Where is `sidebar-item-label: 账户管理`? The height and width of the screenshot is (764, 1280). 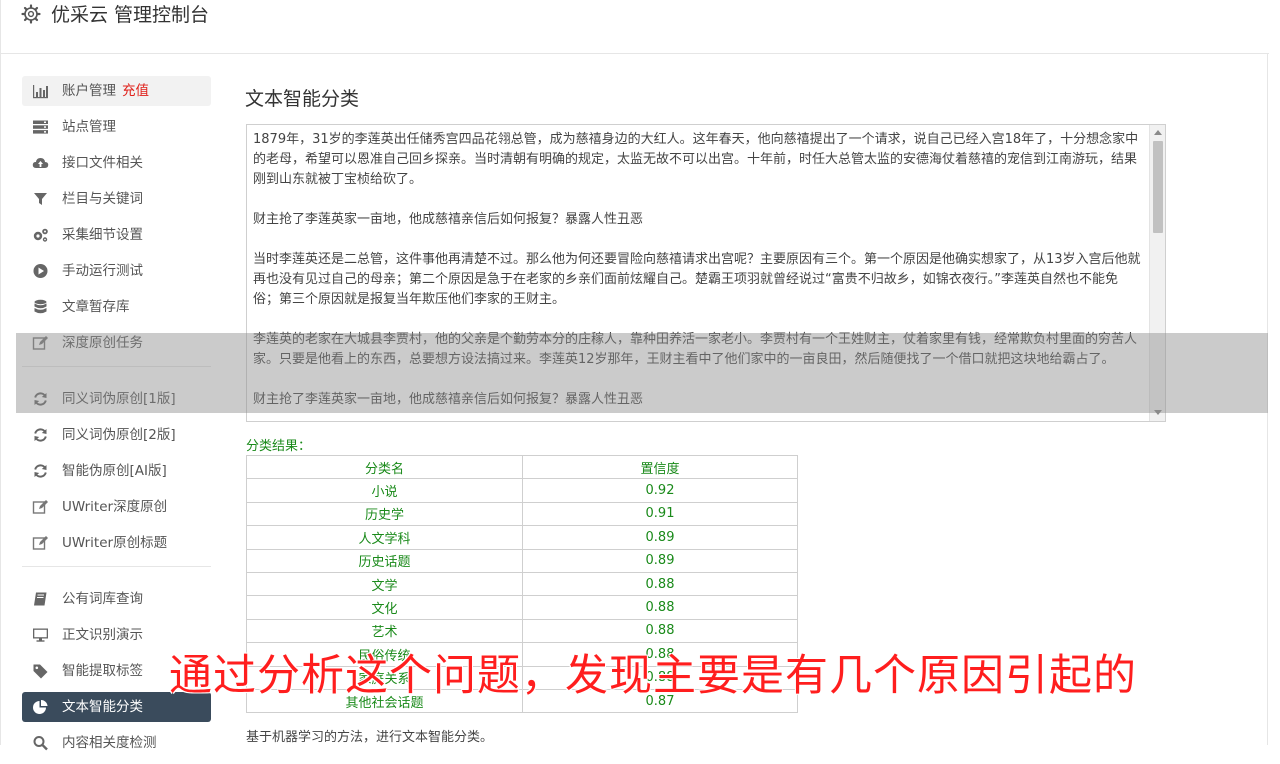 sidebar-item-label: 账户管理 is located at coordinates (89, 91).